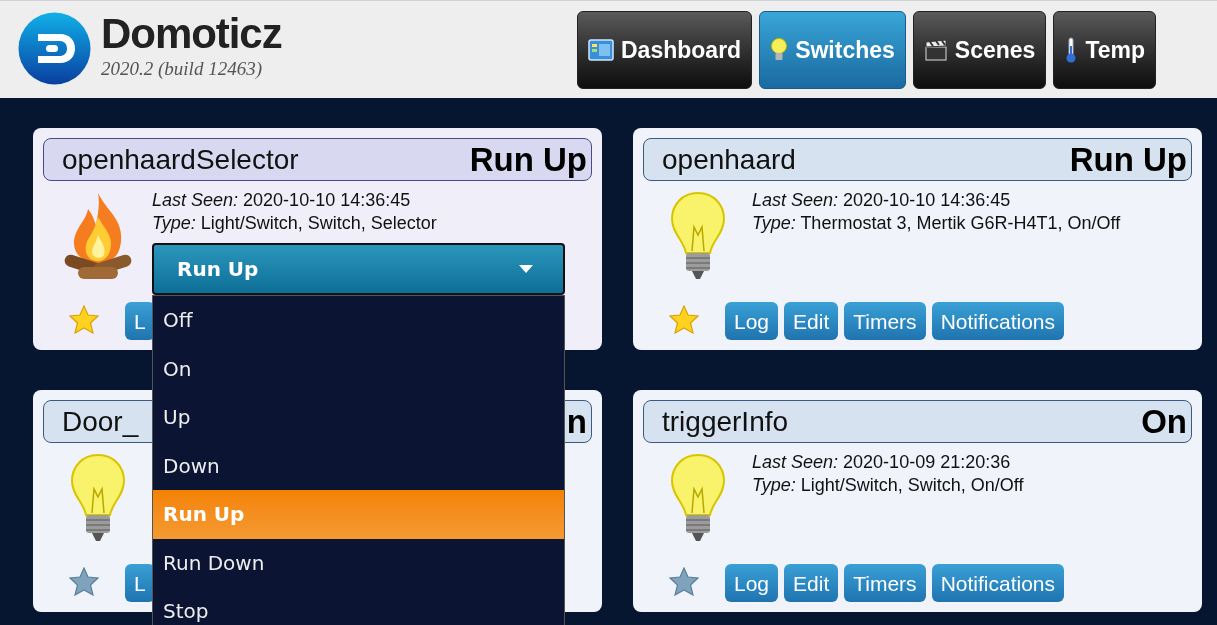  Describe the element at coordinates (191, 34) in the screenshot. I see `app-title: Domoticz` at that location.